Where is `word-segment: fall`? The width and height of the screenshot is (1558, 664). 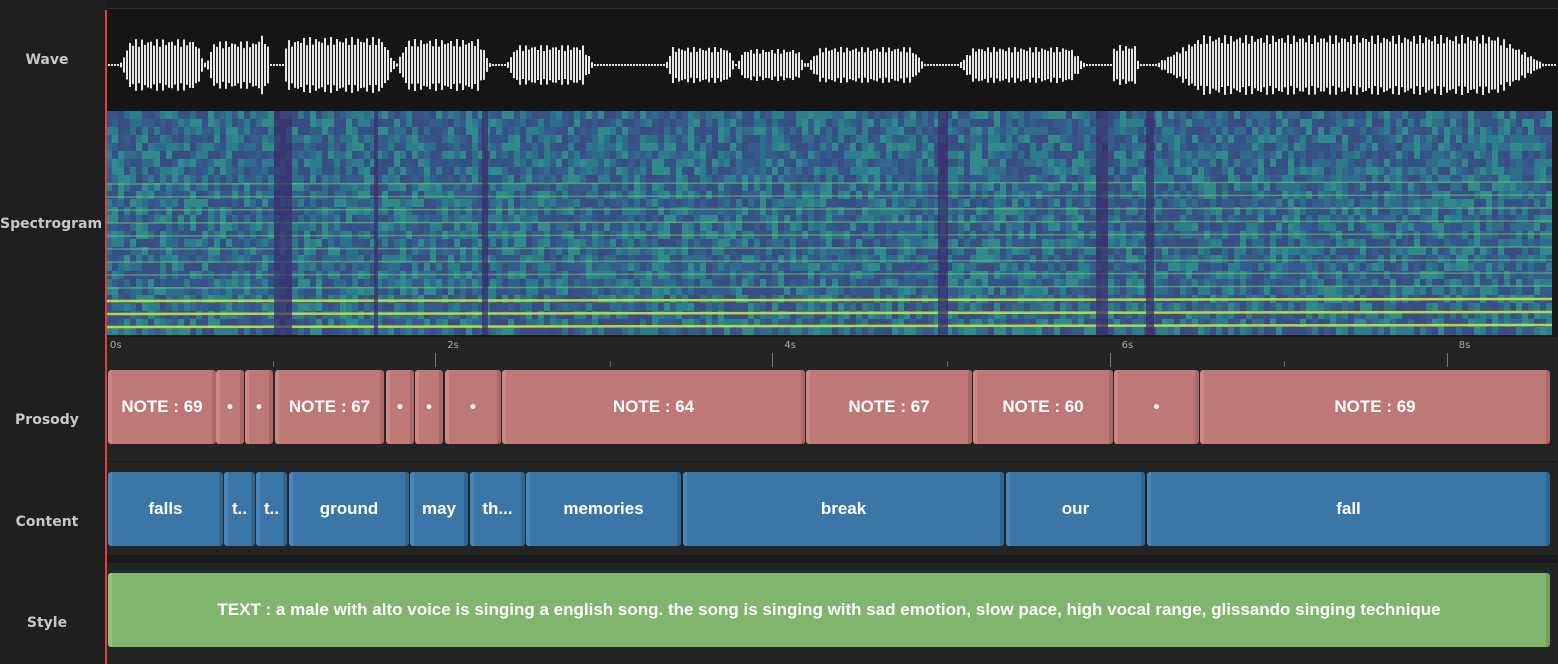 word-segment: fall is located at coordinates (1348, 509).